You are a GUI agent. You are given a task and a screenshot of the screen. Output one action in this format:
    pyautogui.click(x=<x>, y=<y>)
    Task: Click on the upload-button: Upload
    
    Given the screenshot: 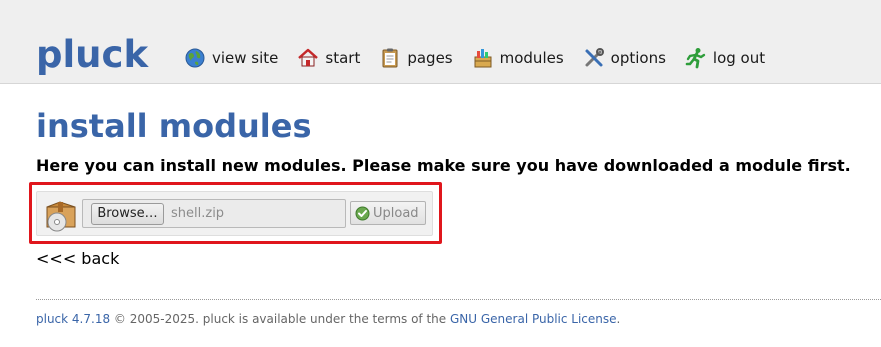 What is the action you would take?
    pyautogui.click(x=388, y=213)
    